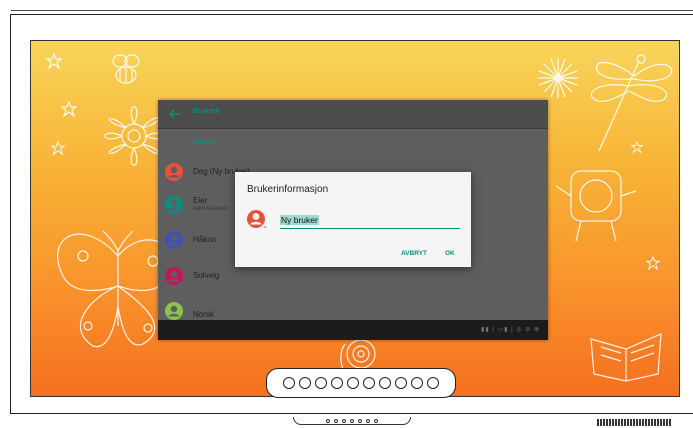 This screenshot has height=428, width=693. Describe the element at coordinates (203, 314) in the screenshot. I see `user-name: Norsk` at that location.